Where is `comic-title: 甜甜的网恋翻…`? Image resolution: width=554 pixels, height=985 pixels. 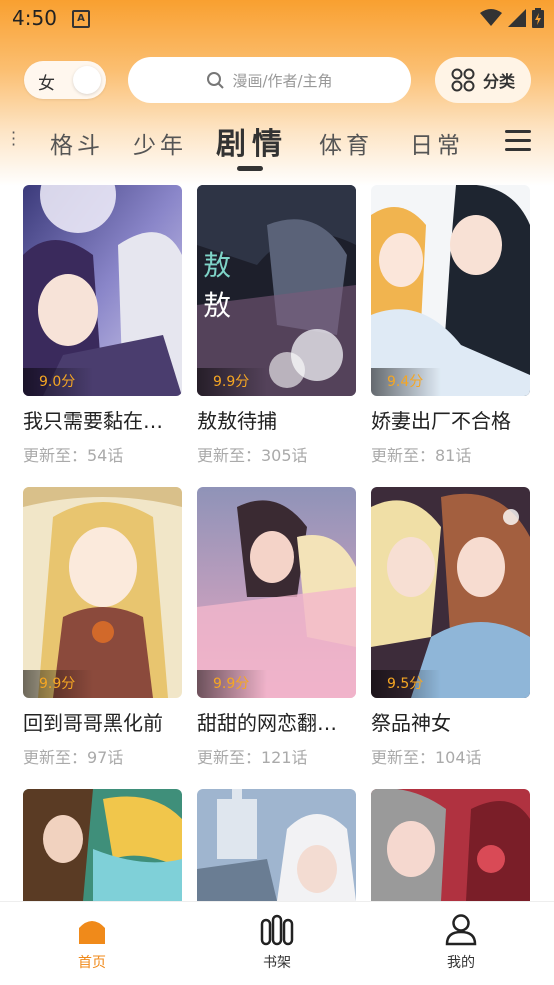
comic-title: 甜甜的网恋翻… is located at coordinates (276, 721).